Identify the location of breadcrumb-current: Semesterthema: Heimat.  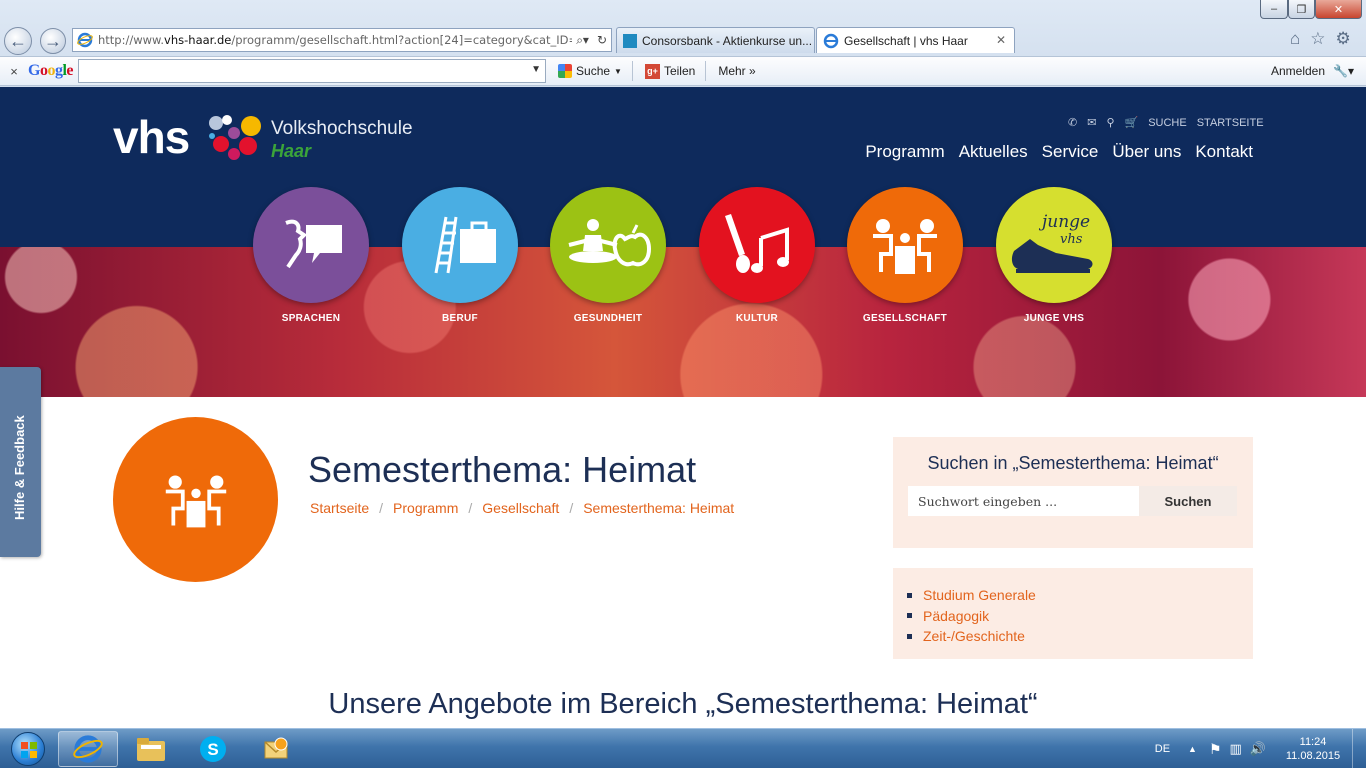
(658, 508).